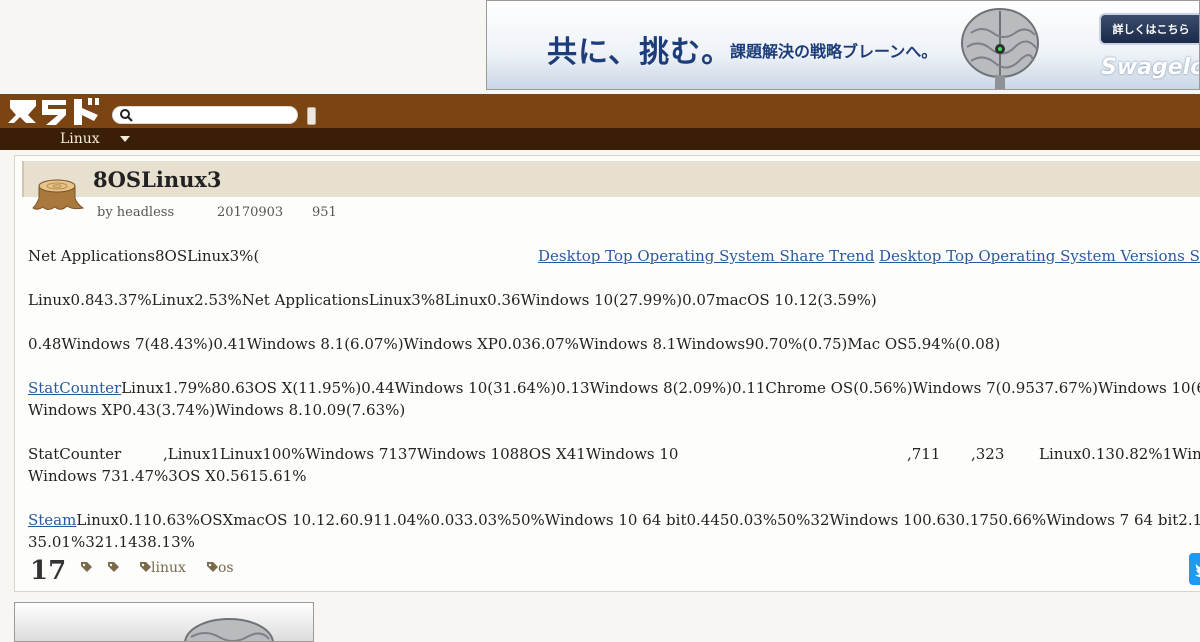 This screenshot has height=642, width=1200. Describe the element at coordinates (1194, 569) in the screenshot. I see `twitter-share-button` at that location.